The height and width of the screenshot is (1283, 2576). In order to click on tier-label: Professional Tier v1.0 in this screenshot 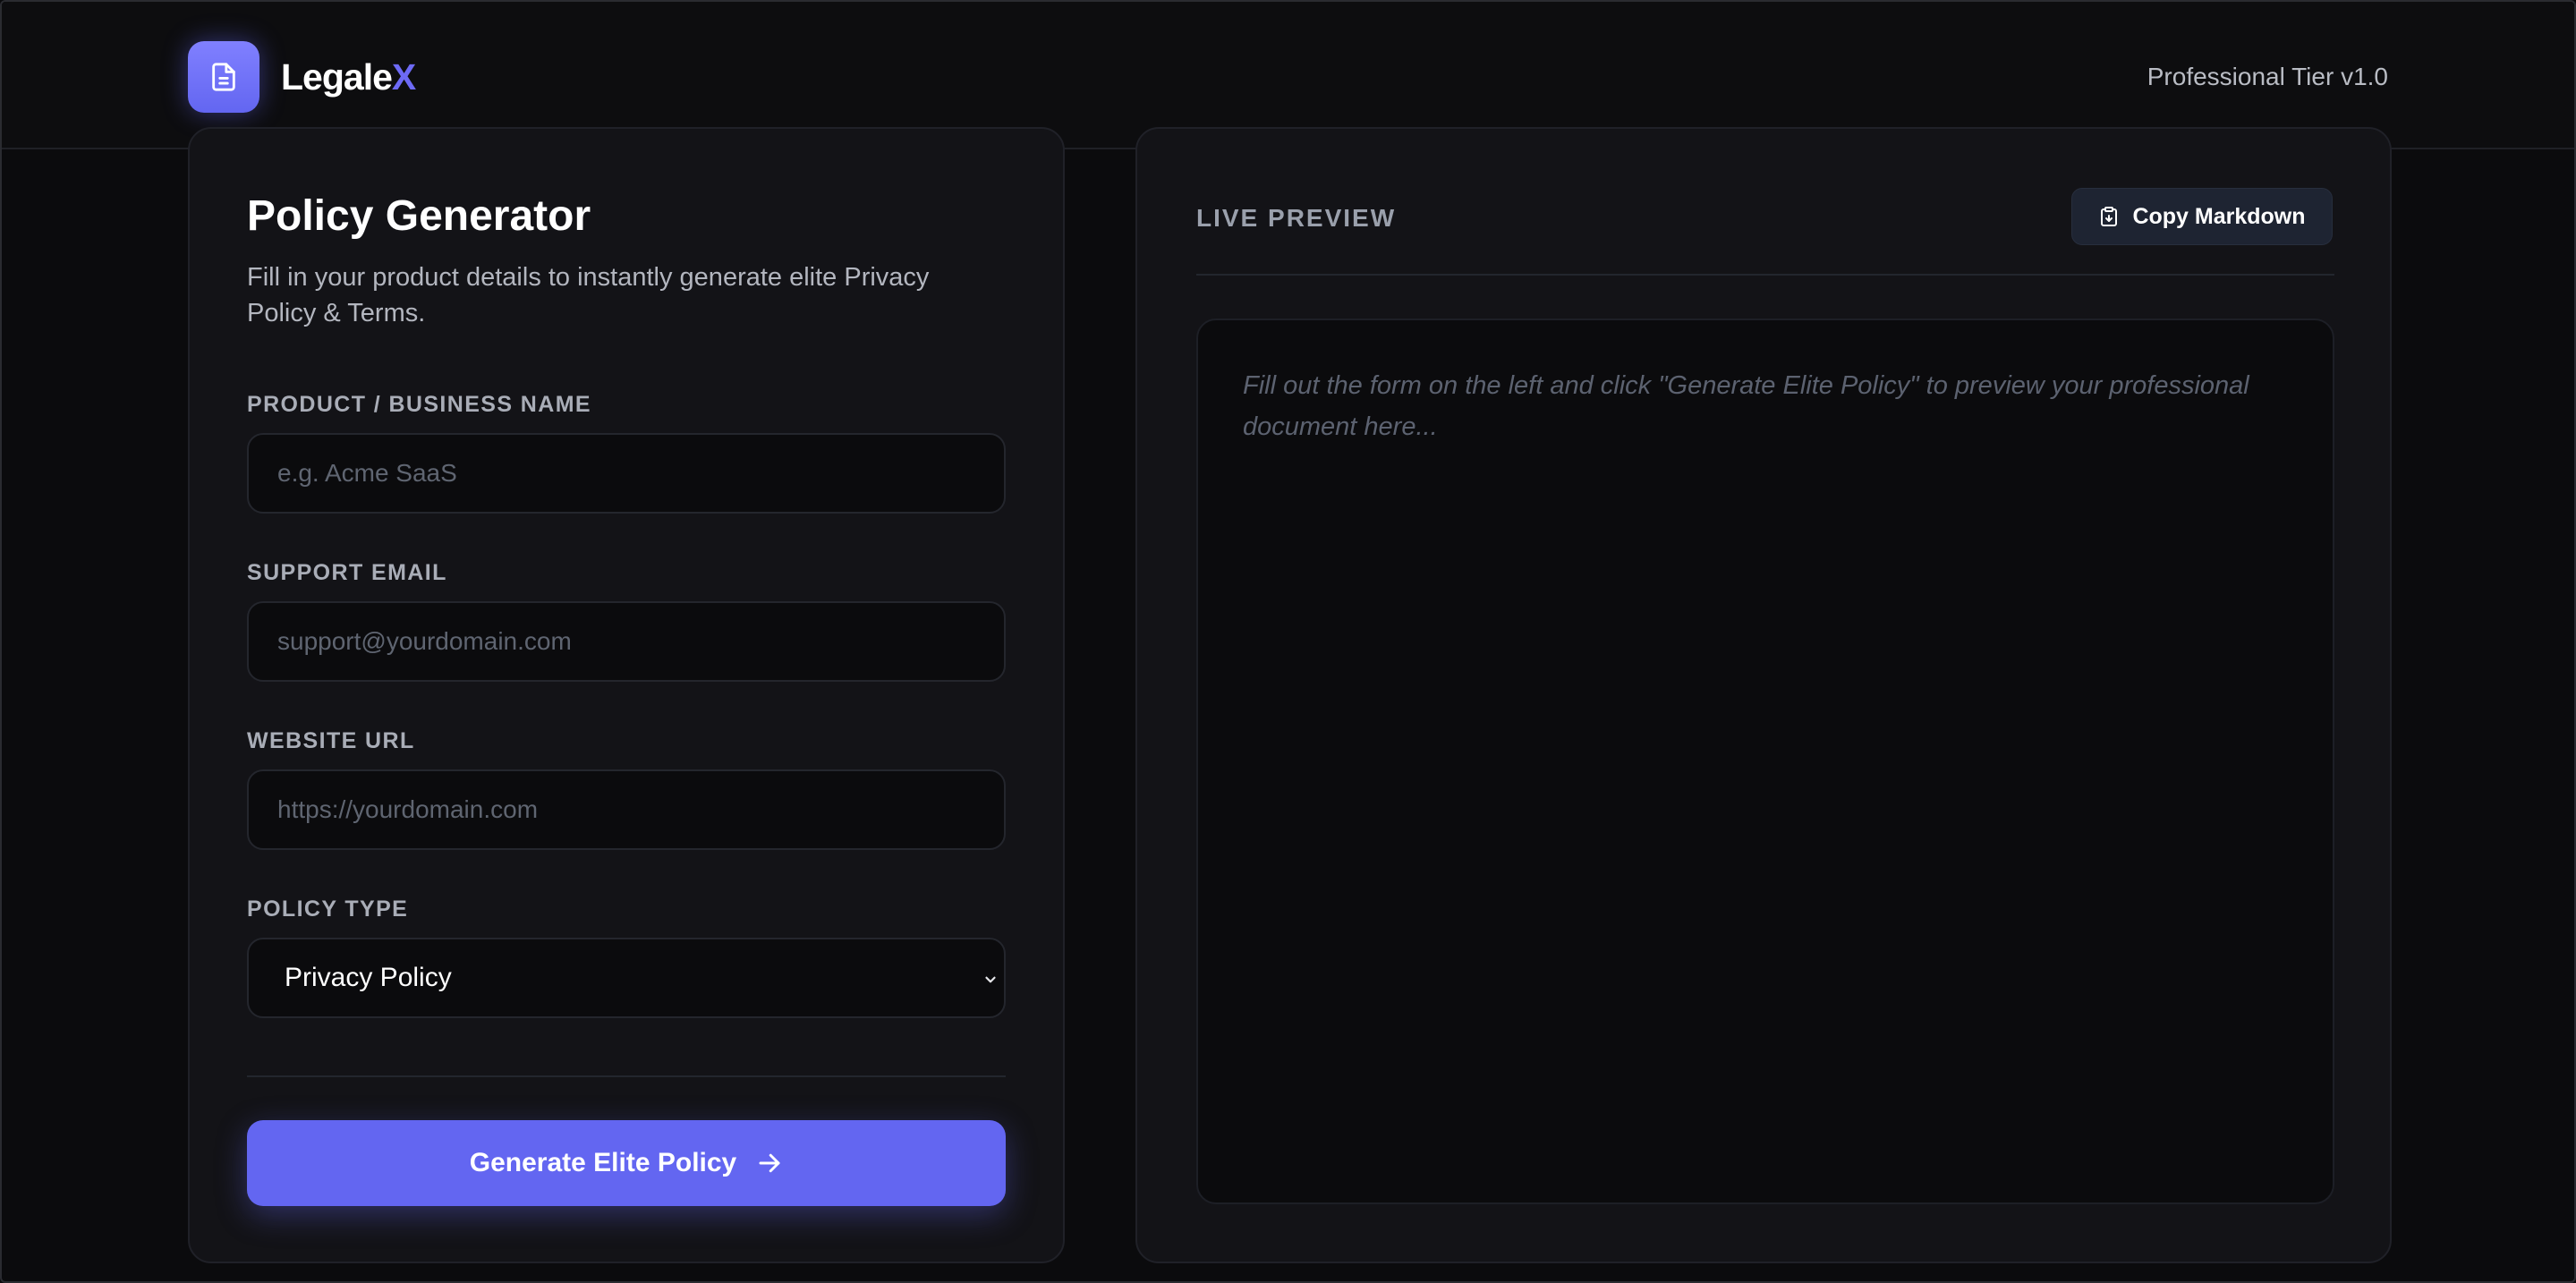, I will do `click(2267, 76)`.